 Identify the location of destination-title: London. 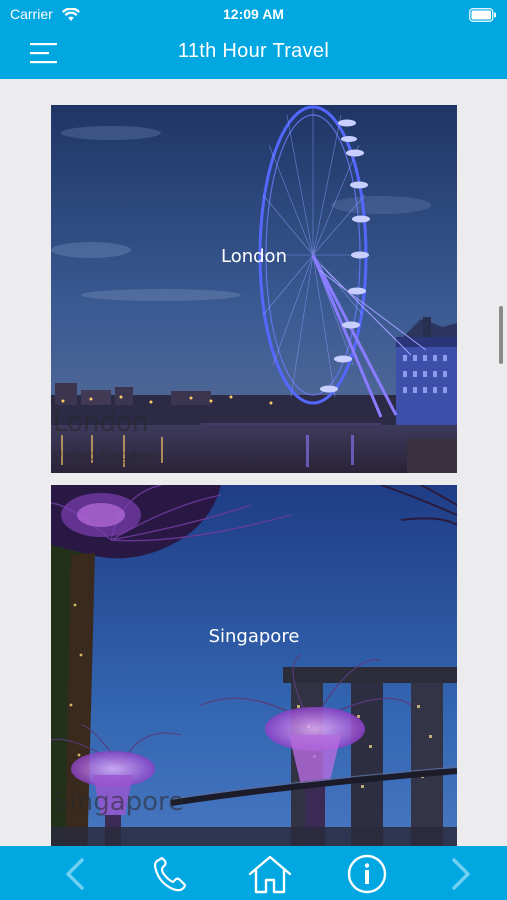
(254, 256).